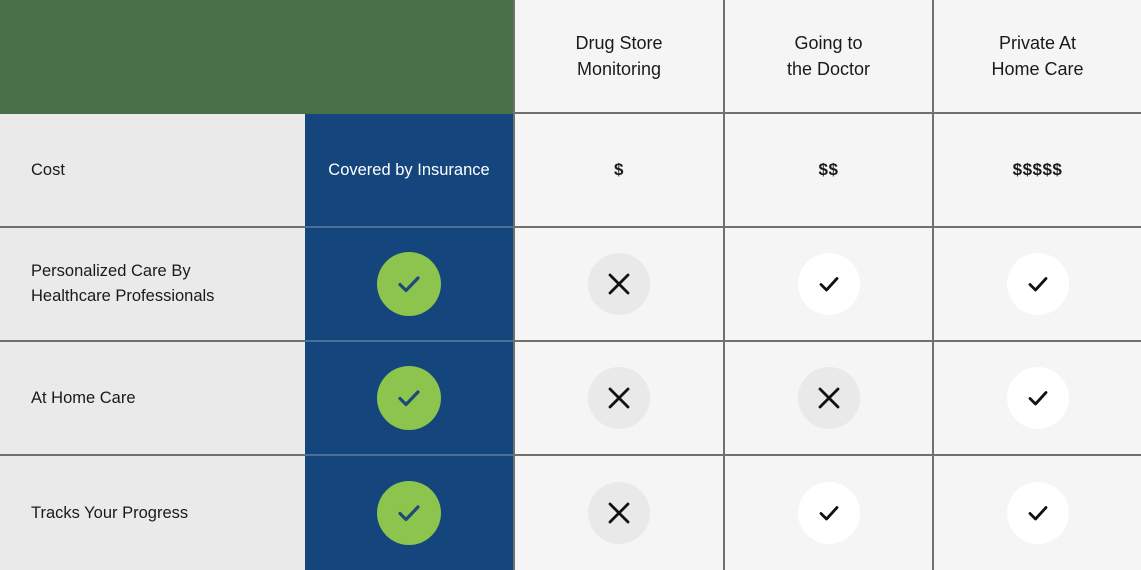  I want to click on cost-value: $$$$$, so click(1037, 169).